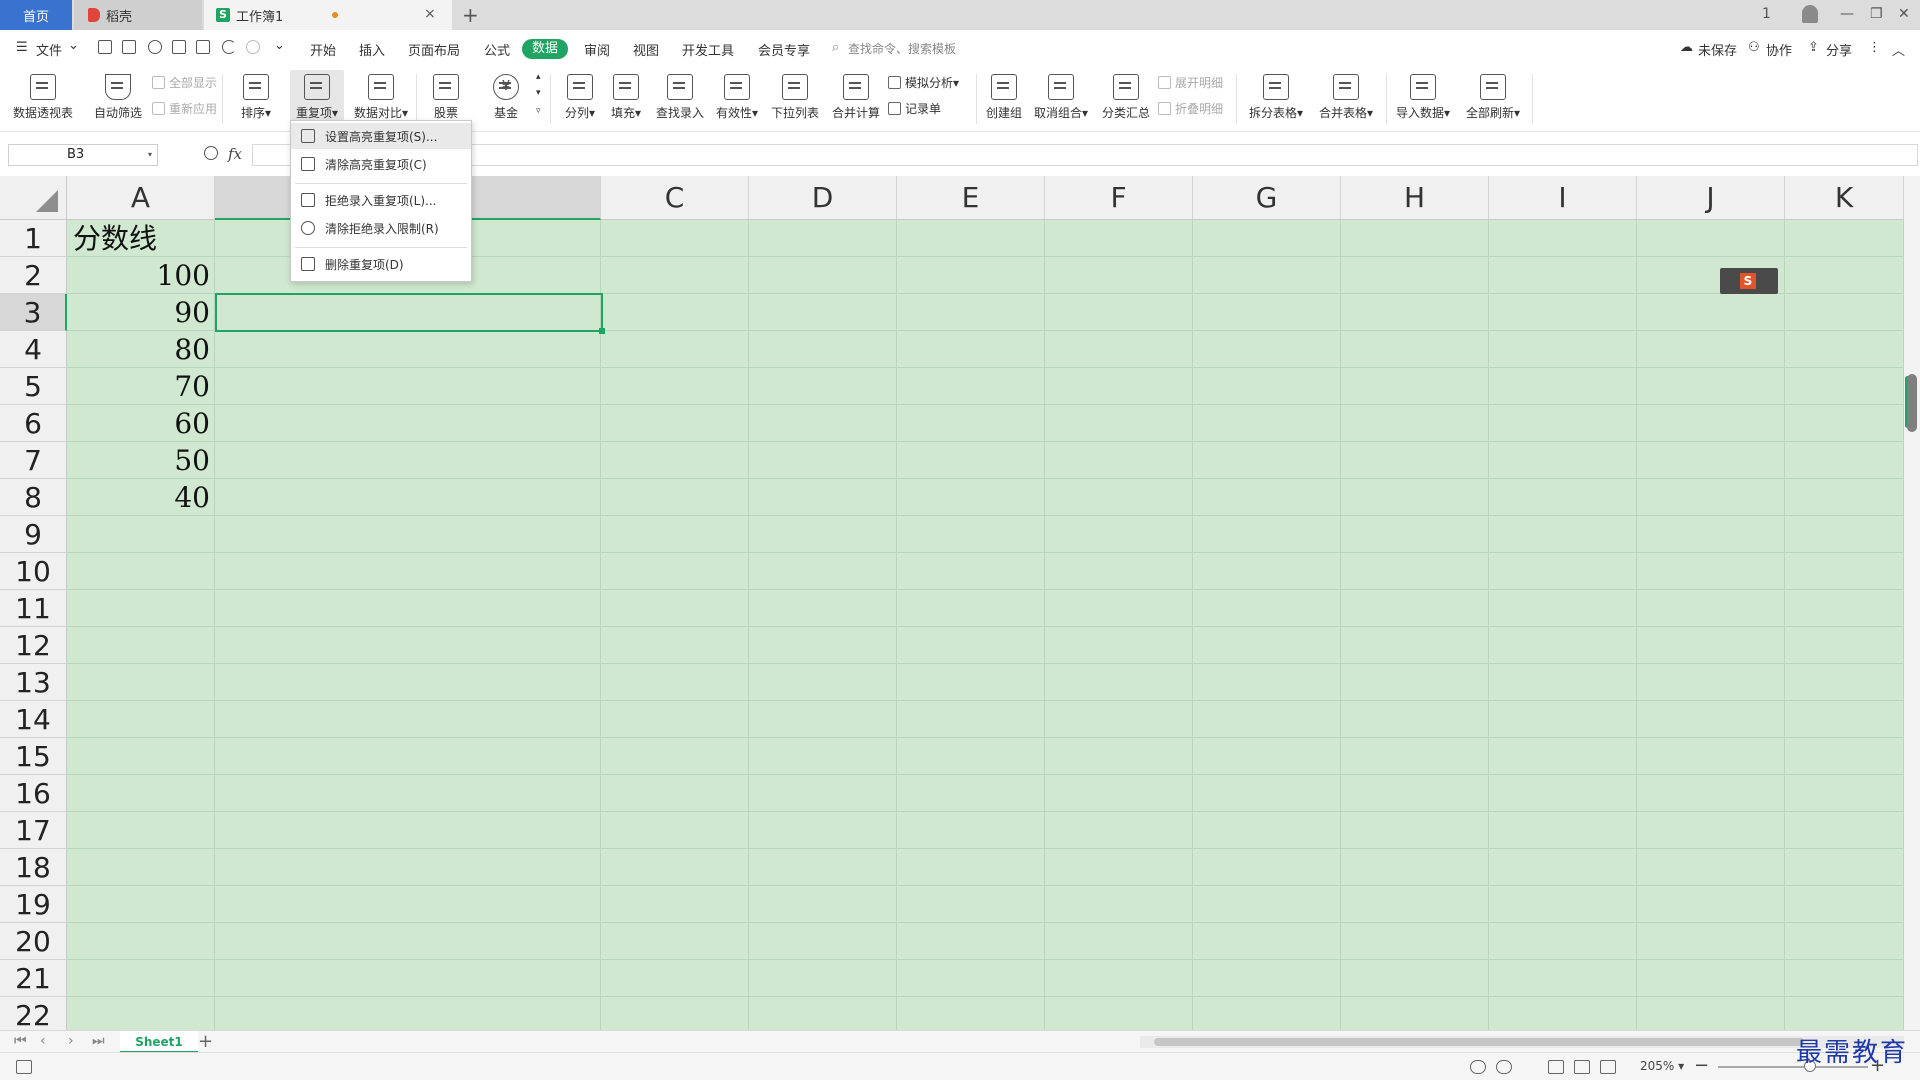 This screenshot has height=1080, width=1920. Describe the element at coordinates (1190, 82) in the screenshot. I see `expand-detail-button: 展开明细` at that location.